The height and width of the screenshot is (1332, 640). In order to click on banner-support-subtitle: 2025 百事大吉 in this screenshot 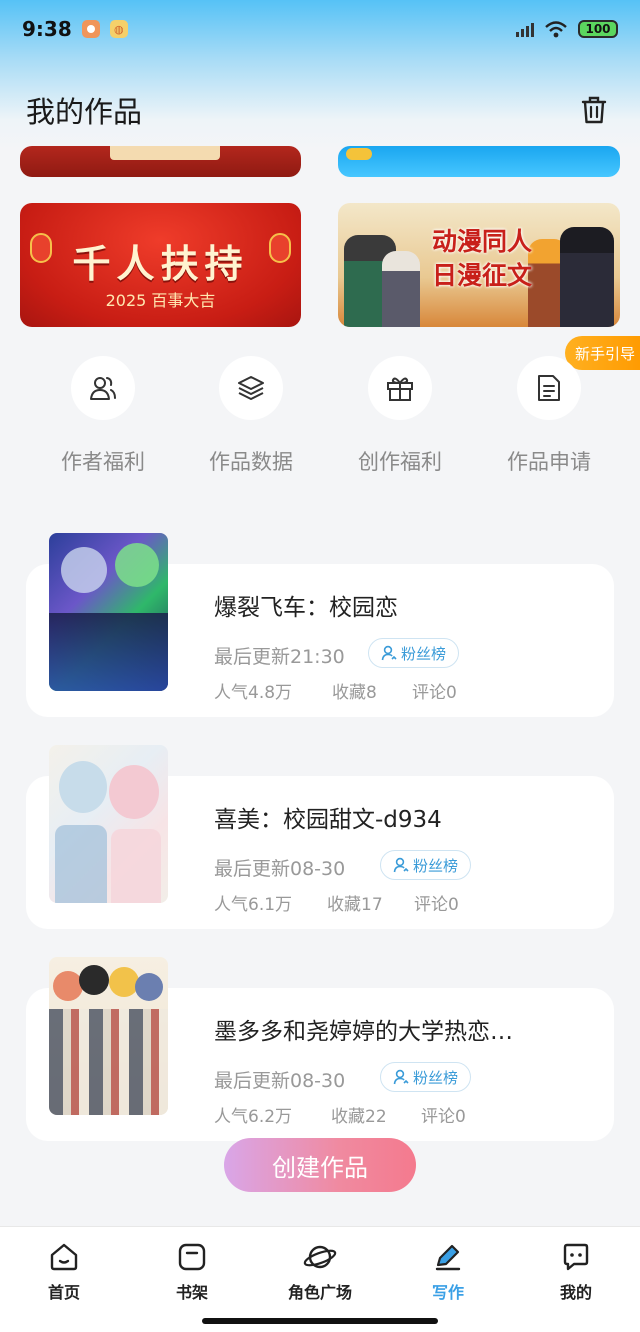, I will do `click(160, 300)`.